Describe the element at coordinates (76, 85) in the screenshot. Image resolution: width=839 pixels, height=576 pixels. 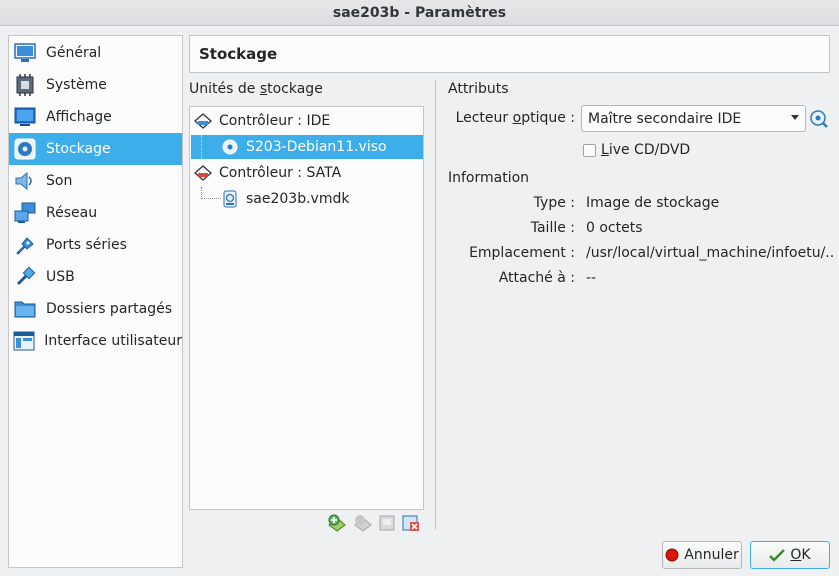
I see `sidebar-item-label: Système` at that location.